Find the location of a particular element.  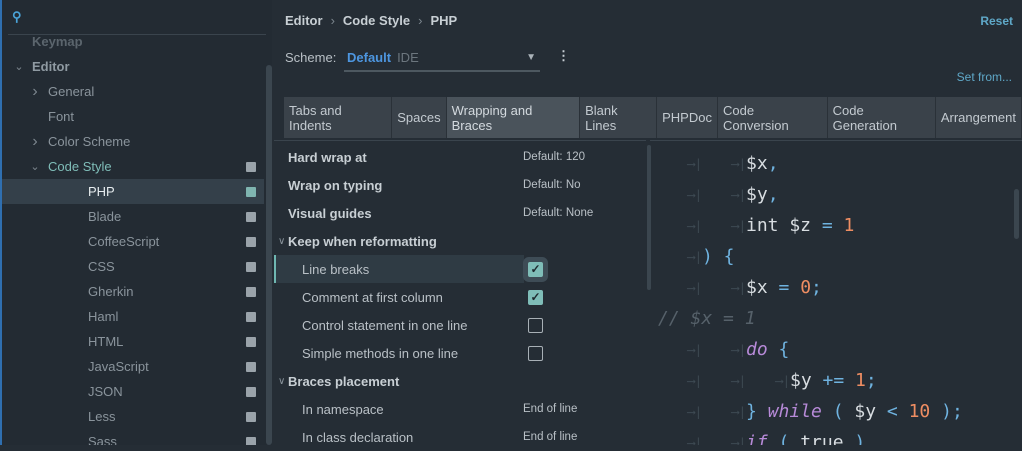

sidebar-item-css: CSS is located at coordinates (133, 266).